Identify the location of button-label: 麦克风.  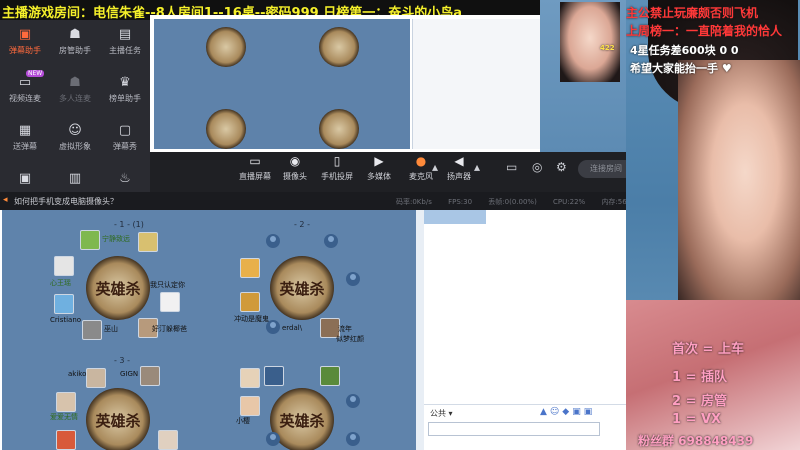
(421, 176).